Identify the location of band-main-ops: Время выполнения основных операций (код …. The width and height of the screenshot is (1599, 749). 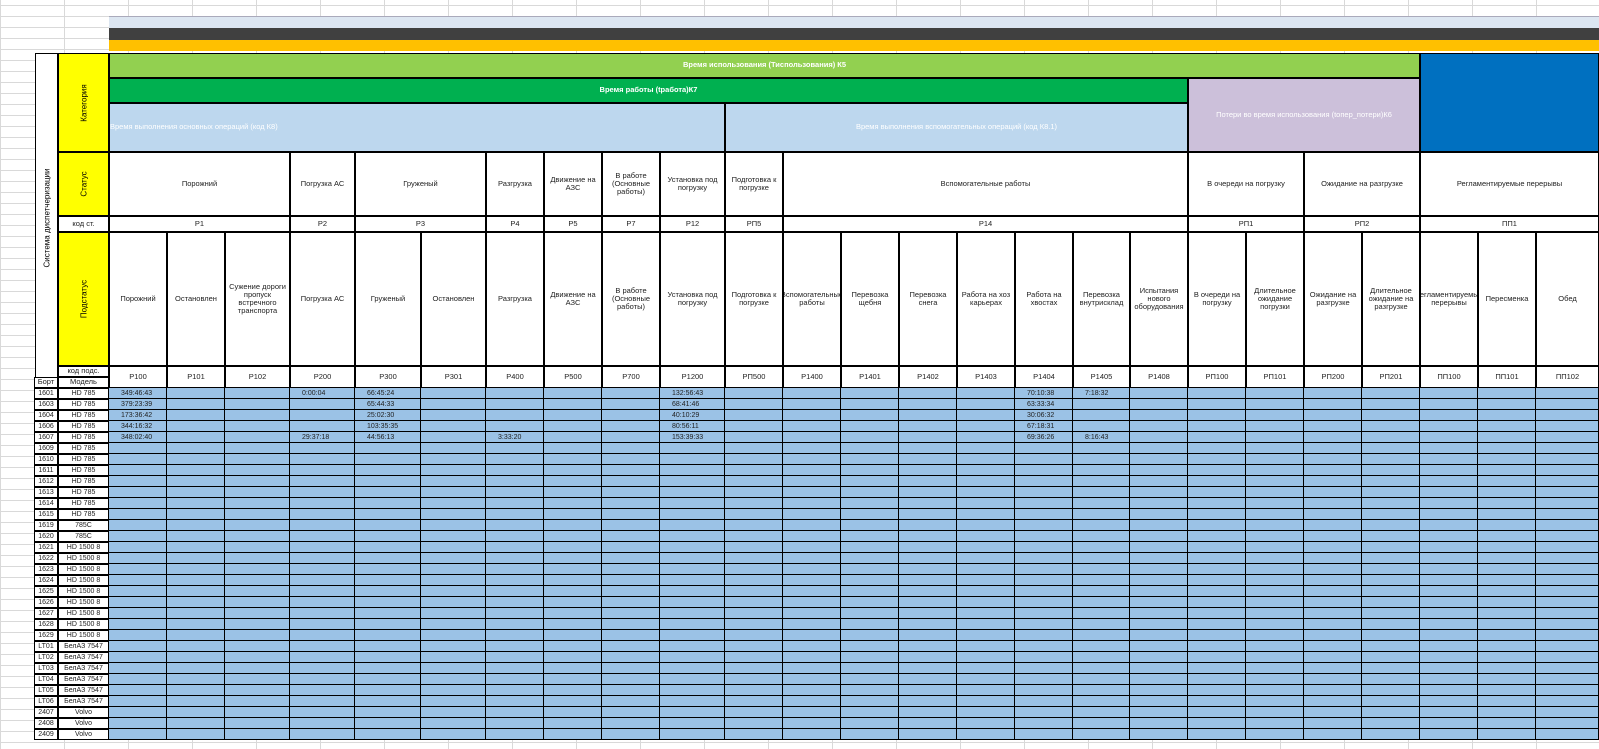
(417, 127).